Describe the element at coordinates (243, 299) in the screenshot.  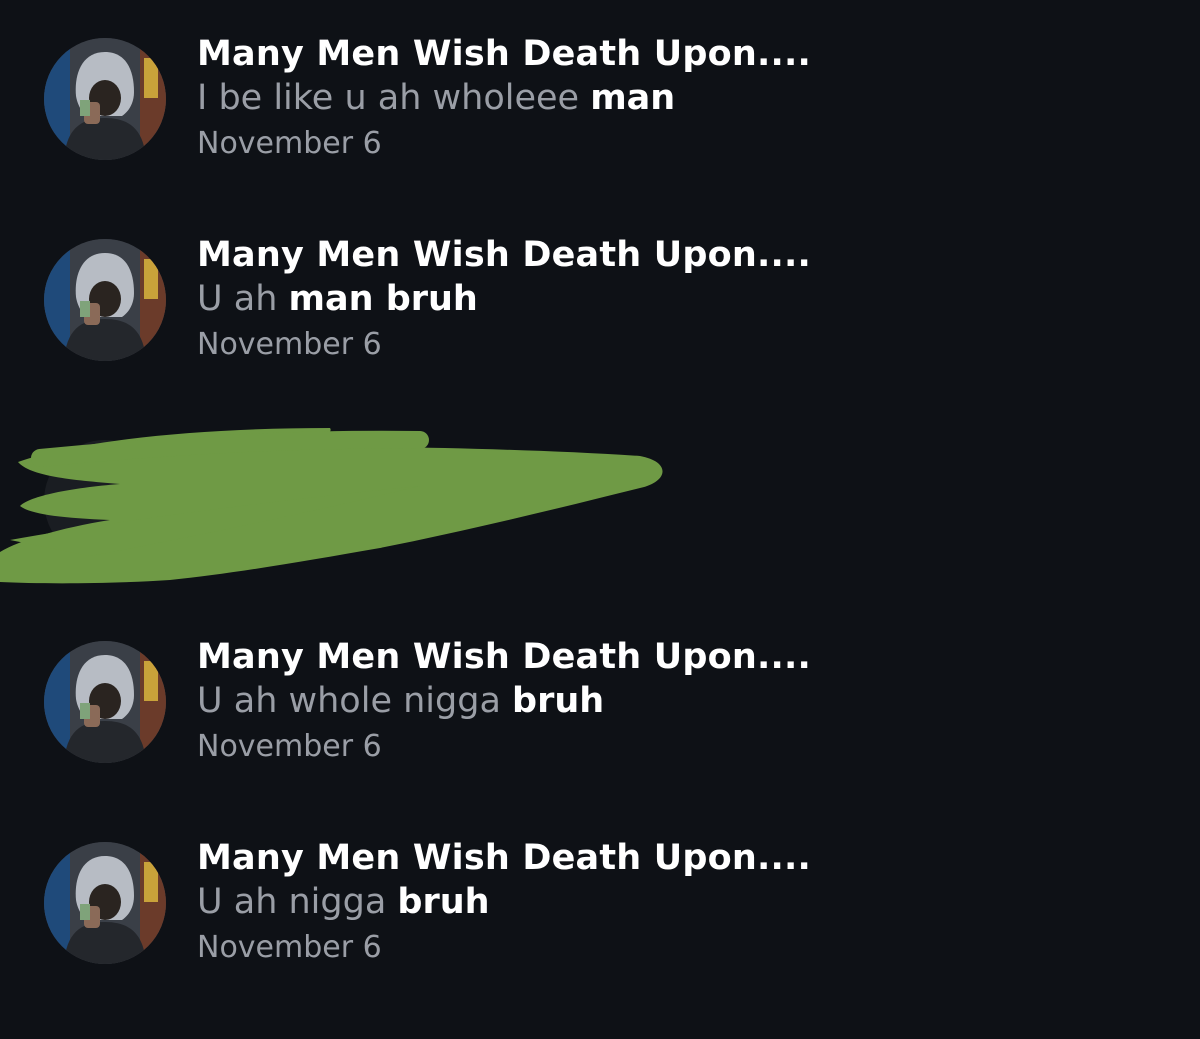
I see `preview-text: U ah` at that location.